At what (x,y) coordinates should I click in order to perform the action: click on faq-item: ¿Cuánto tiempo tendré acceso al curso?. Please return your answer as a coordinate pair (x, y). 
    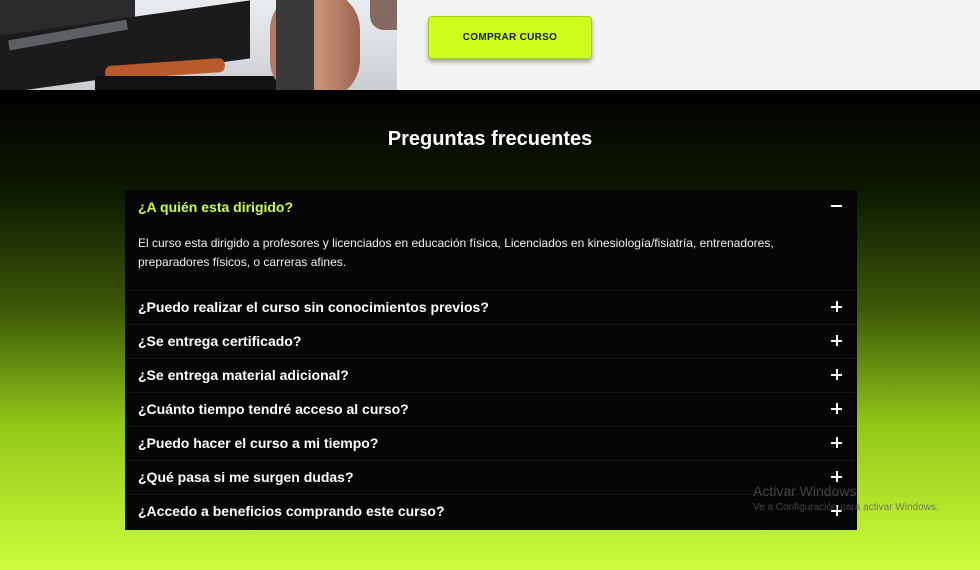
    Looking at the image, I should click on (491, 409).